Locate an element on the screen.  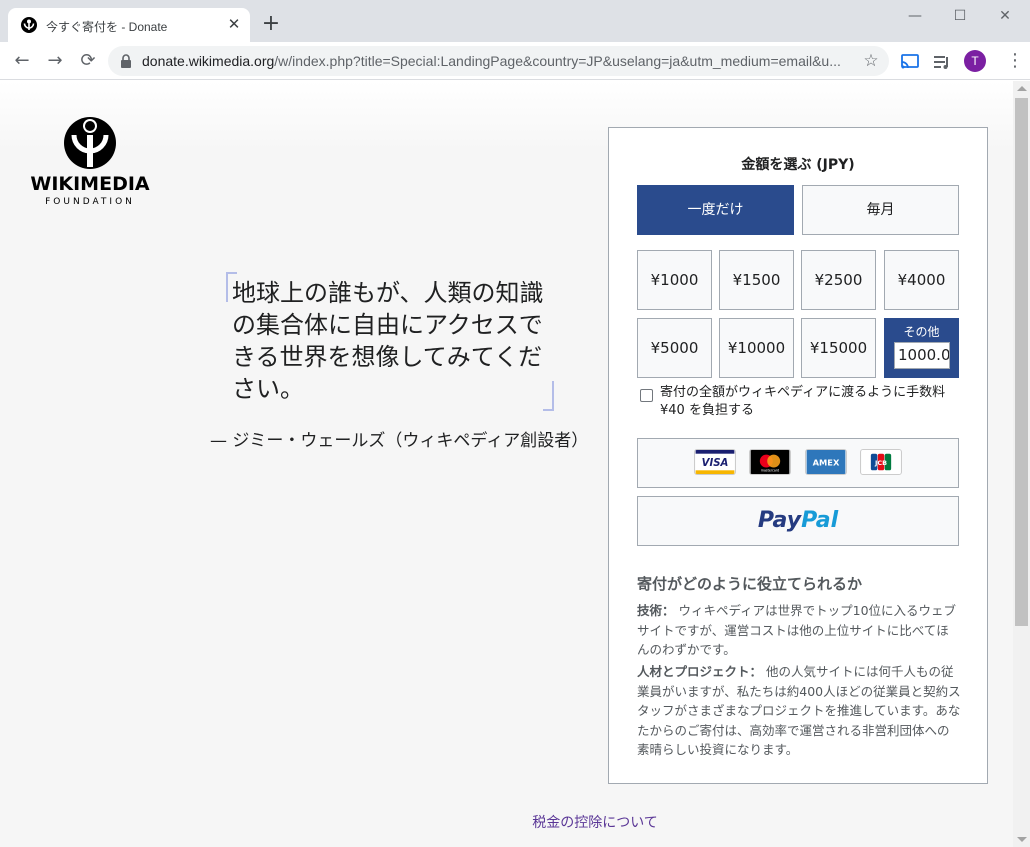
amount-other-label: その他 is located at coordinates (921, 332).